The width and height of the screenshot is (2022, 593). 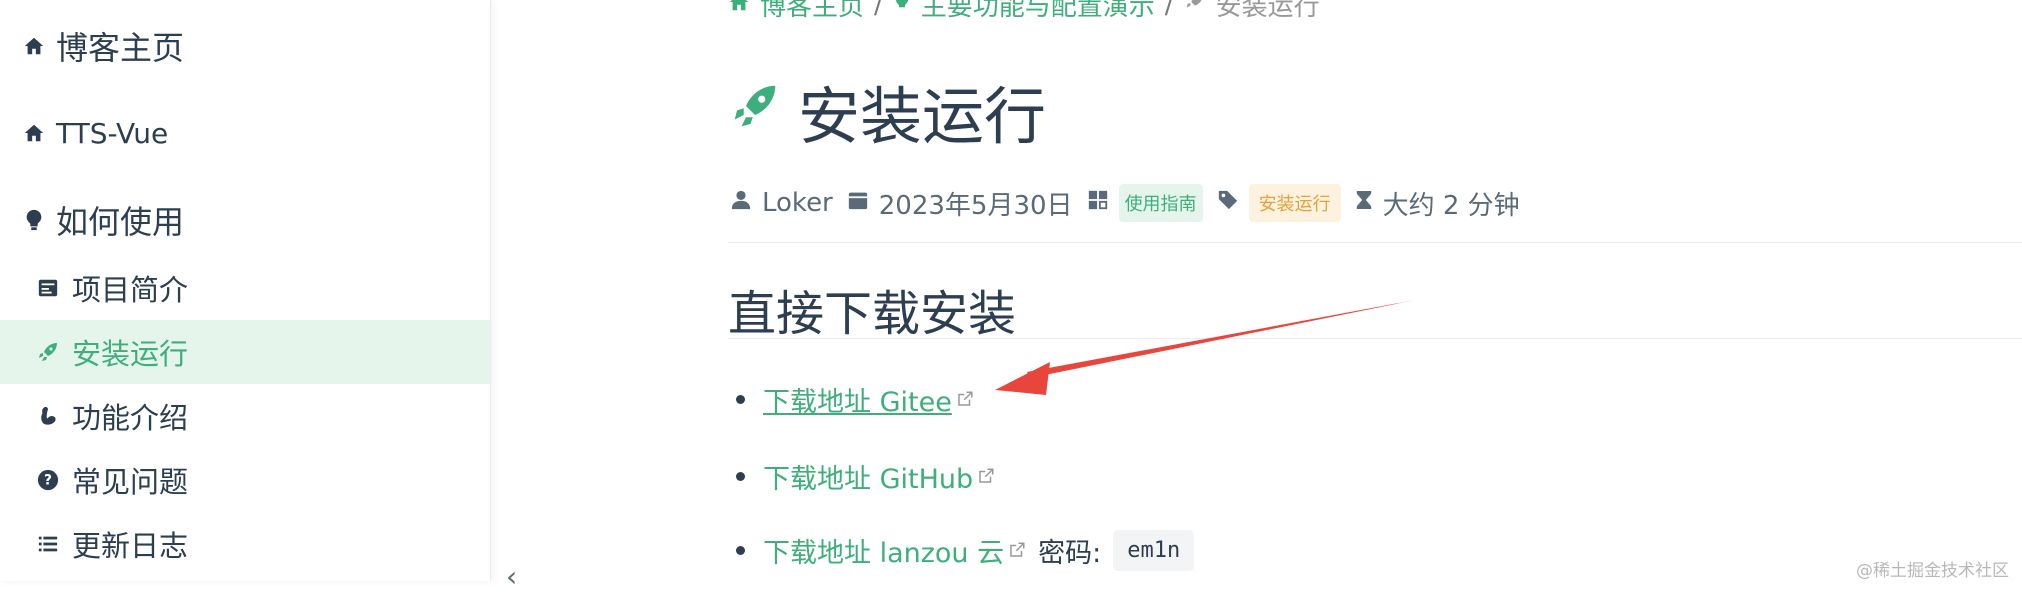 What do you see at coordinates (1205, 347) in the screenshot?
I see `annotation-arrow` at bounding box center [1205, 347].